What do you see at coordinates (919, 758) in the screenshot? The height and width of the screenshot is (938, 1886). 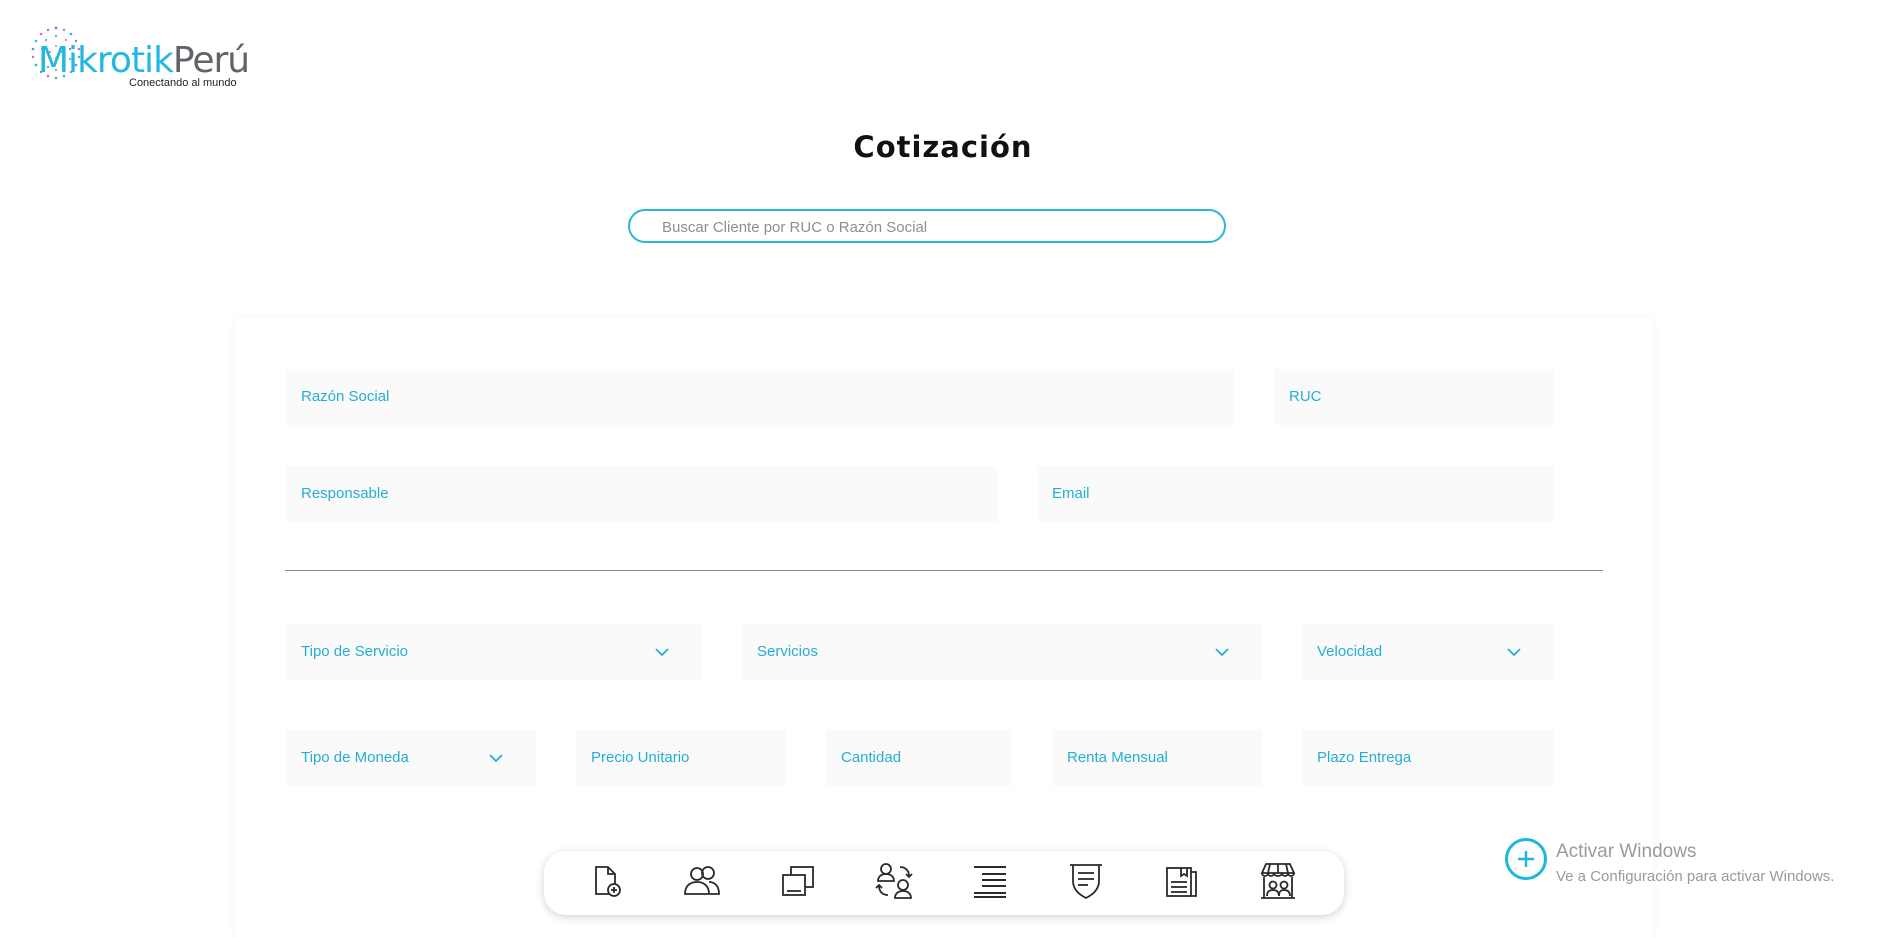 I see `cantidad-field: Cantidad` at bounding box center [919, 758].